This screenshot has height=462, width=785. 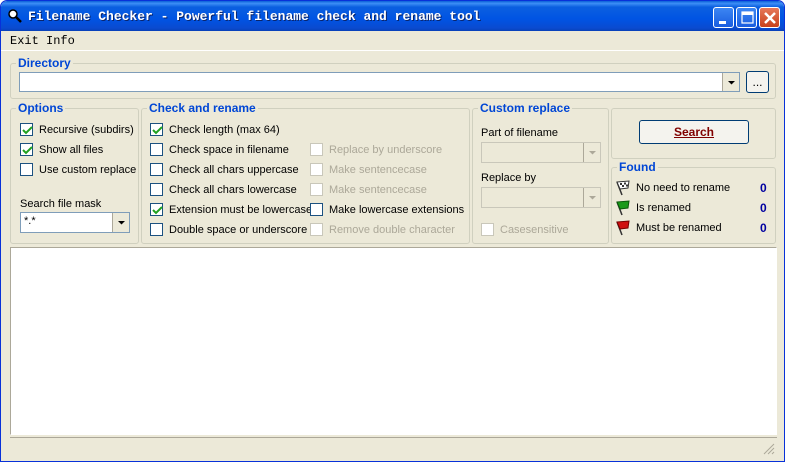 I want to click on check-uppercase-checkbox: Check all chars uppercase, so click(x=224, y=169).